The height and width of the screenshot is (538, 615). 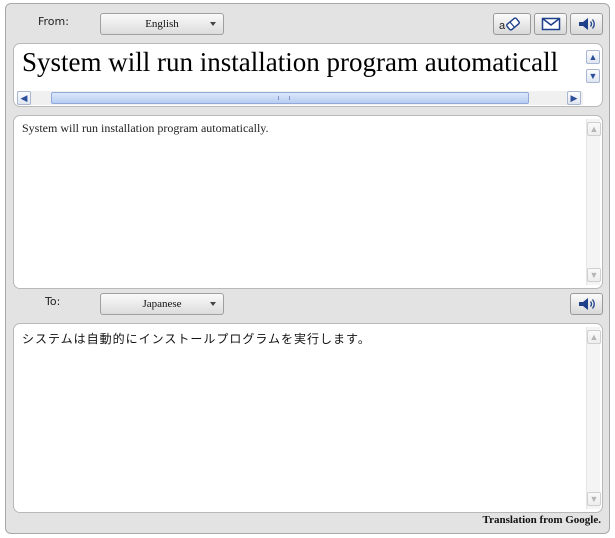 What do you see at coordinates (502, 26) in the screenshot?
I see `svg-text: a` at bounding box center [502, 26].